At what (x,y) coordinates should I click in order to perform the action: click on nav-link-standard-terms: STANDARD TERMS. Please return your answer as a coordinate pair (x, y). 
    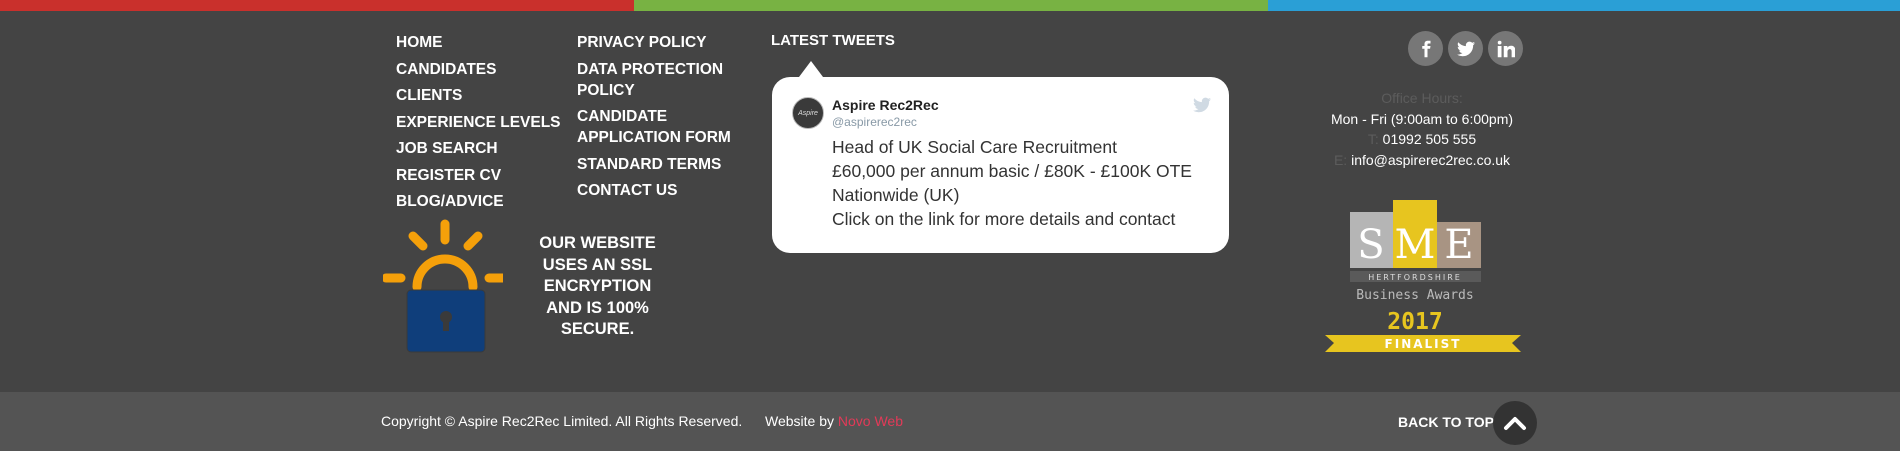
    Looking at the image, I should click on (672, 164).